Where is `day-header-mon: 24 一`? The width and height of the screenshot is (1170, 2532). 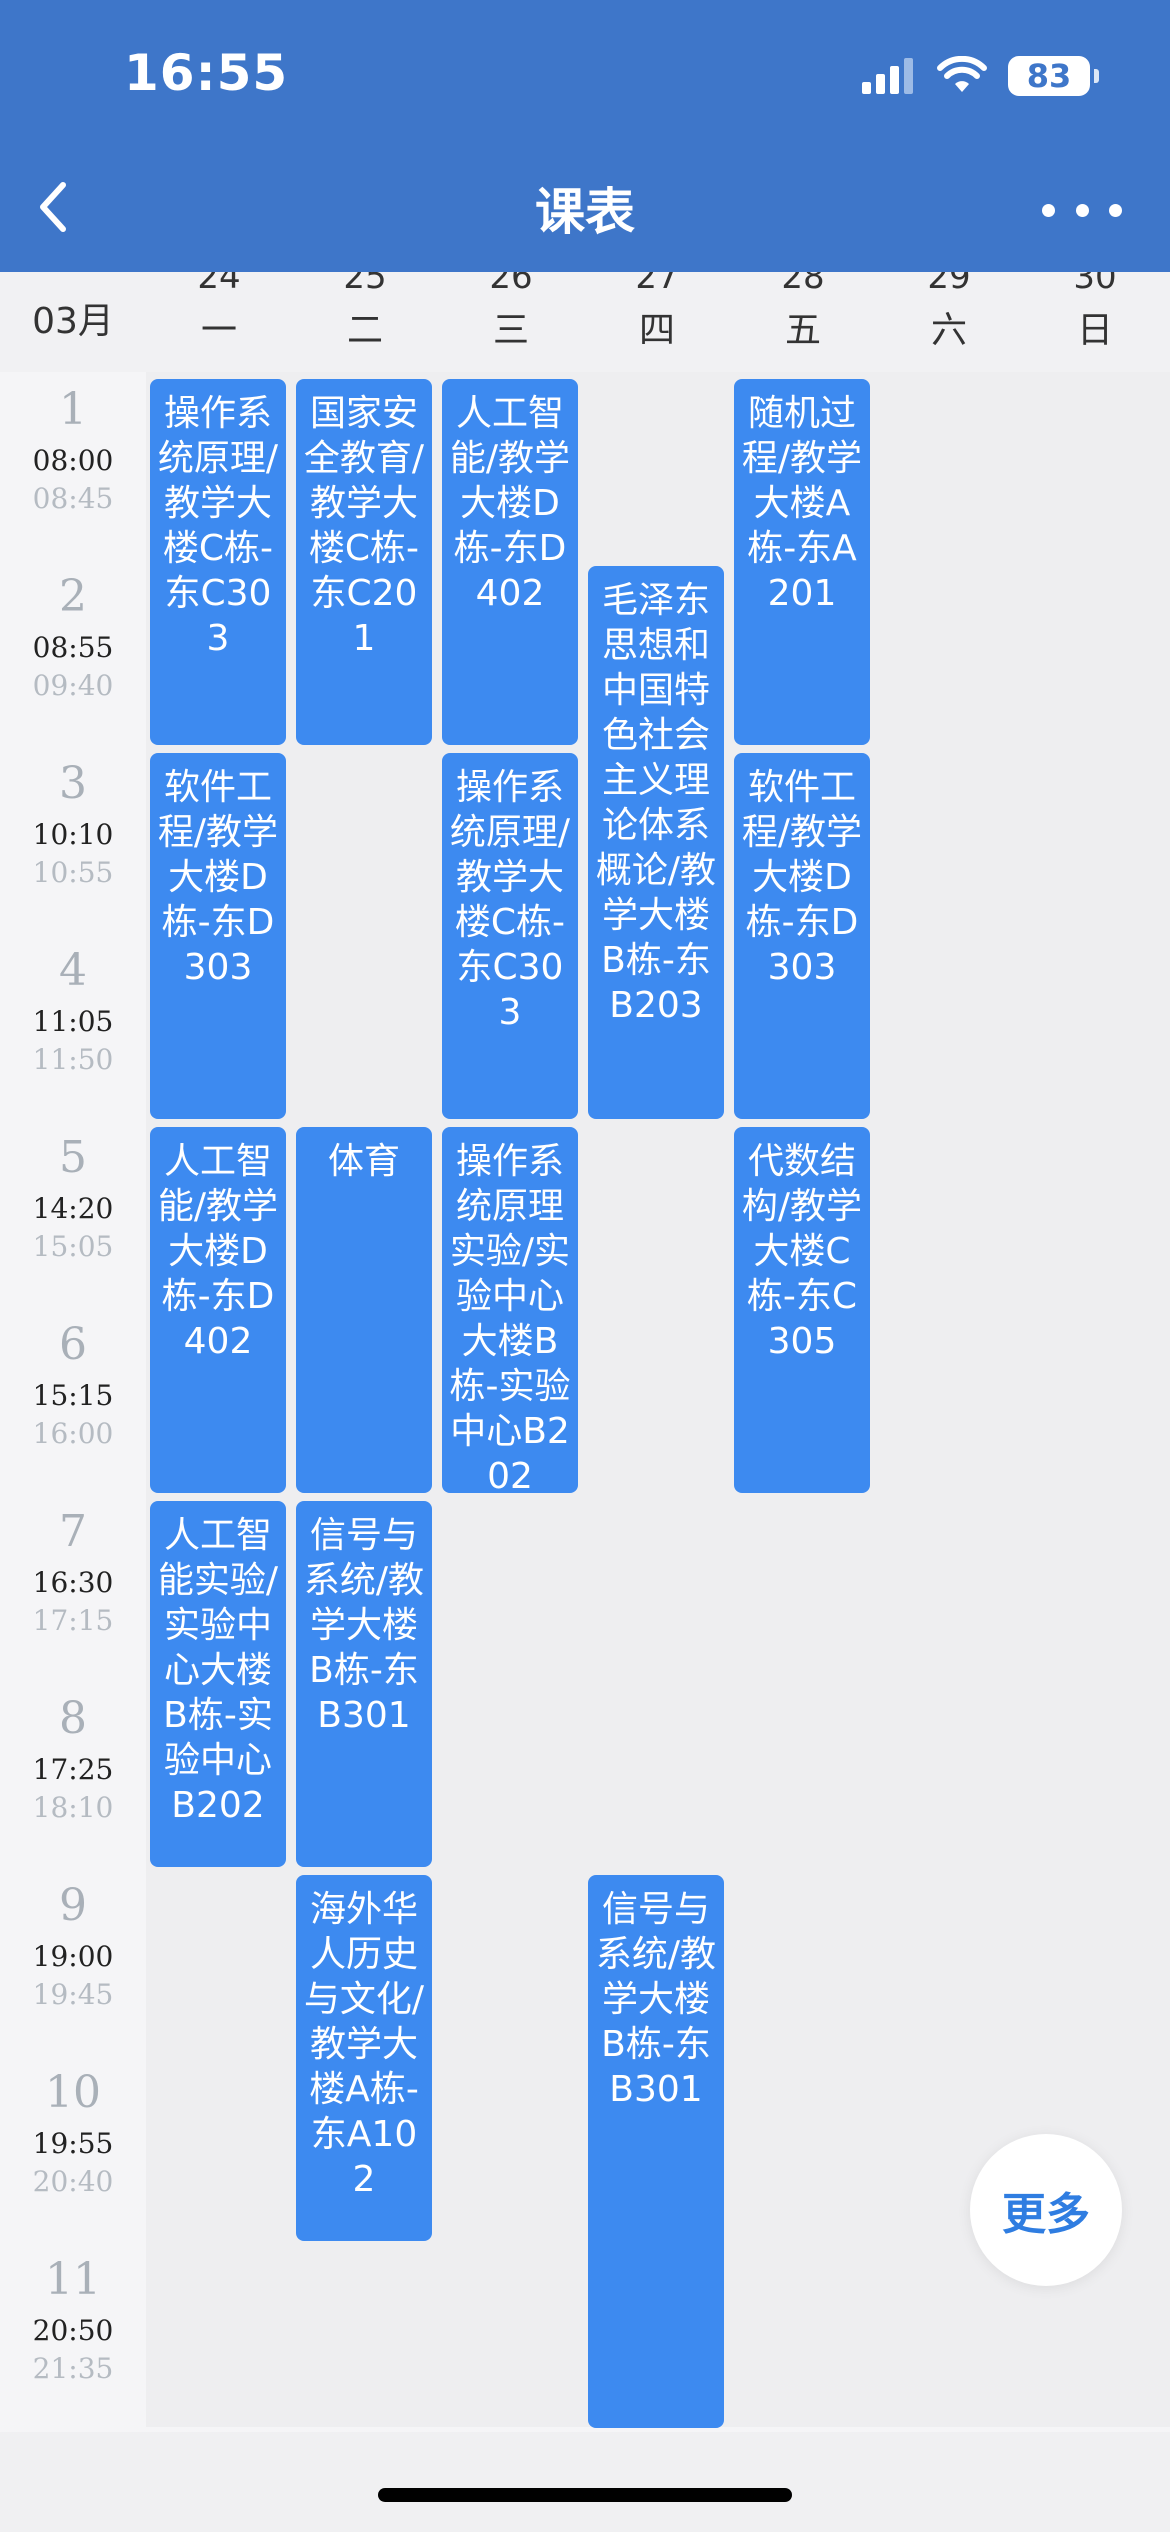
day-header-mon: 24 一 is located at coordinates (219, 316).